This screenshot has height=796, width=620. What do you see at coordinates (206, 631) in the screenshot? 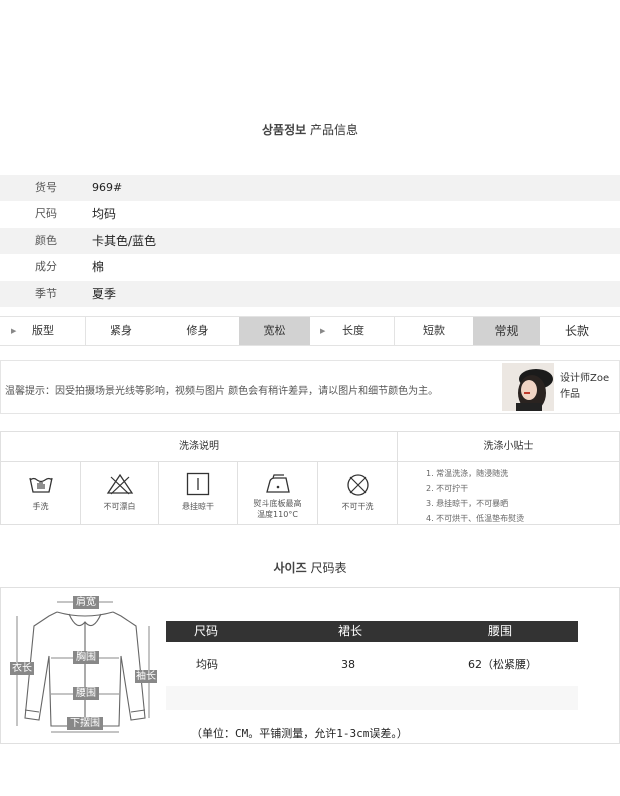
I see `size-header-cell: 尺码` at bounding box center [206, 631].